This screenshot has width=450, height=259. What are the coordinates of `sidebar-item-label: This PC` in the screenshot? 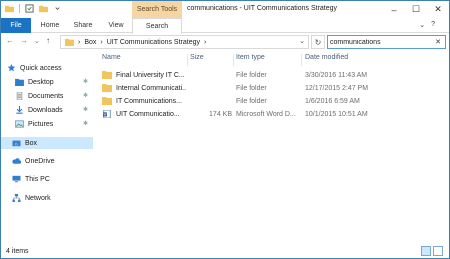 It's located at (37, 179).